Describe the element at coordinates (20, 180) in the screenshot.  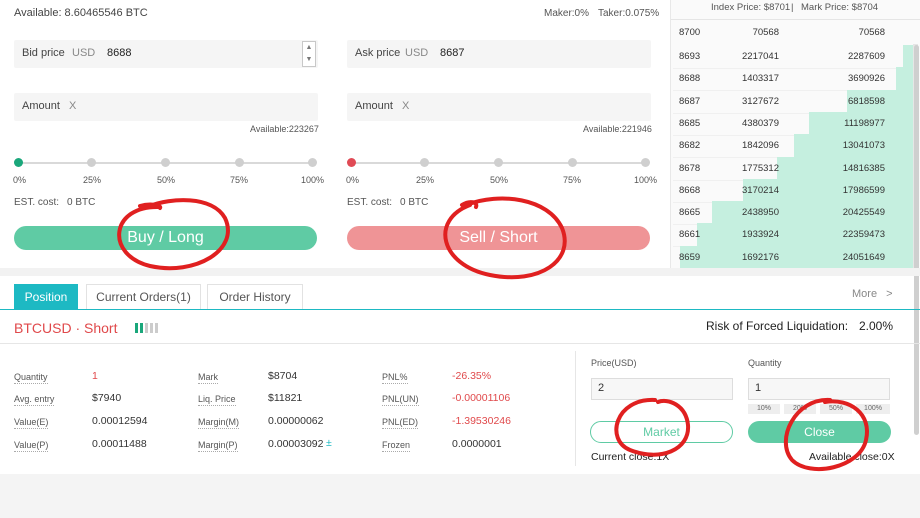
I see `buy-tick-label: 0%` at that location.